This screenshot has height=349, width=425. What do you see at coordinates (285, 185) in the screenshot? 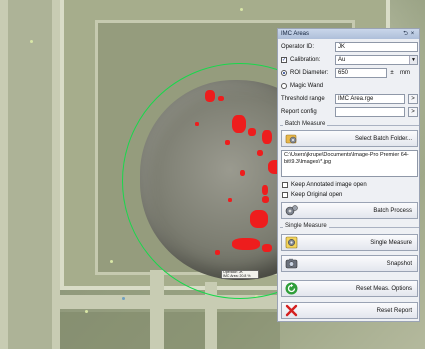
I see `keep-annotated-checkbox` at bounding box center [285, 185].